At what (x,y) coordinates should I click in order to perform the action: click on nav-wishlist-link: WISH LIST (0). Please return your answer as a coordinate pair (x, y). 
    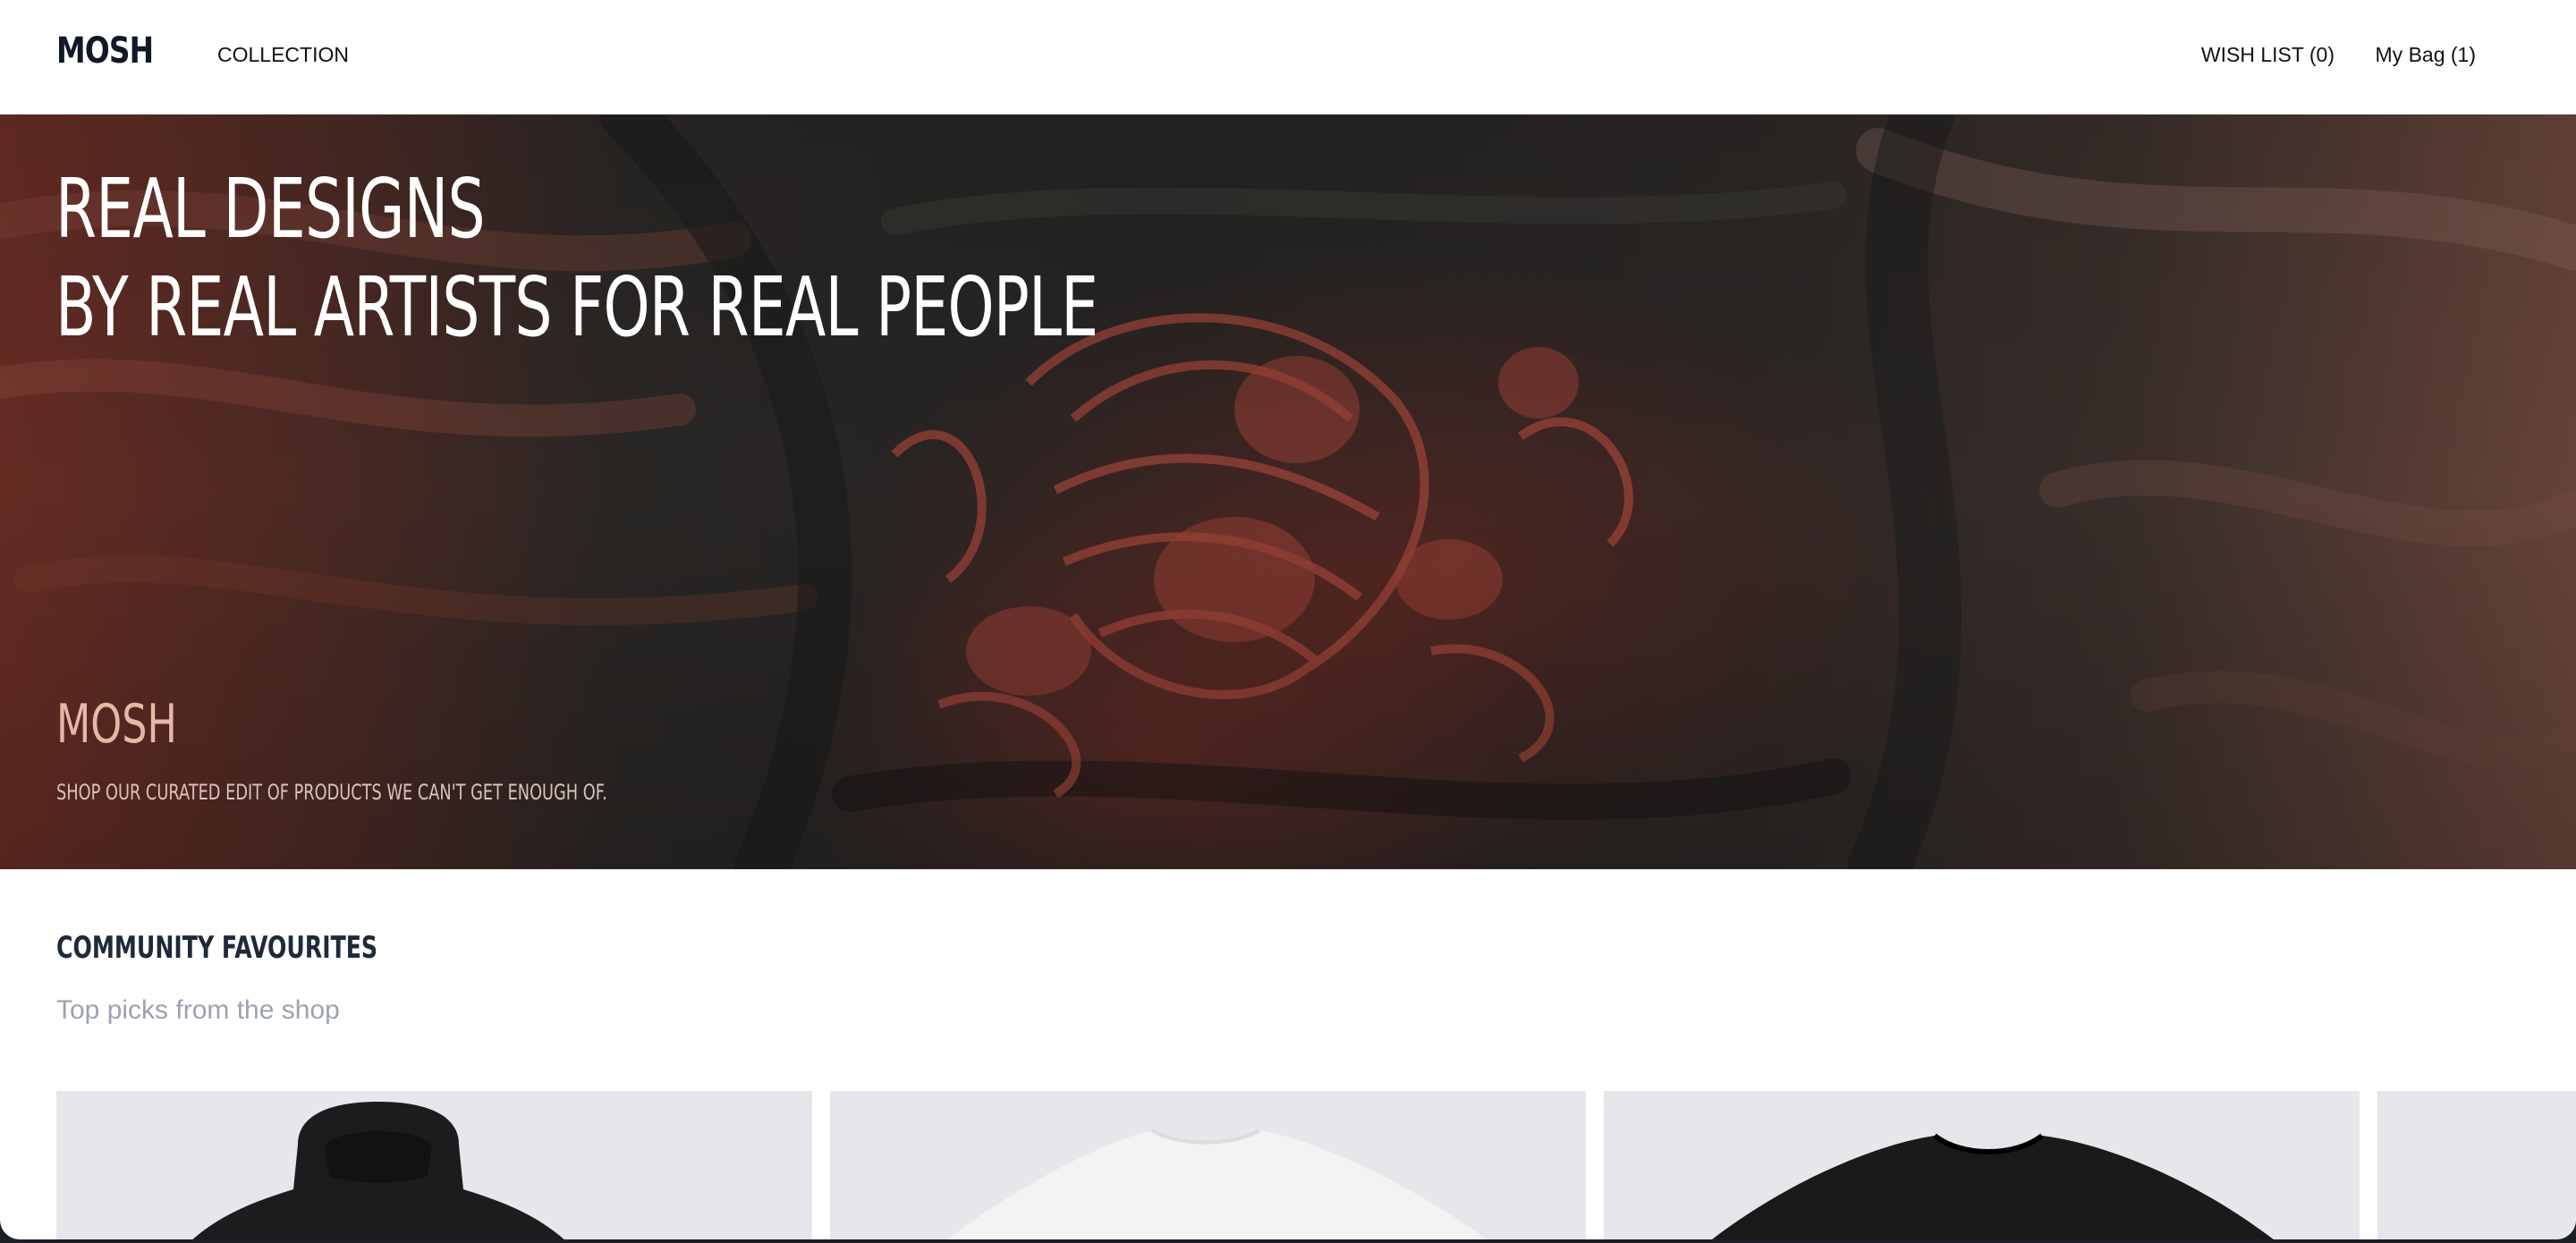
    Looking at the image, I should click on (2267, 55).